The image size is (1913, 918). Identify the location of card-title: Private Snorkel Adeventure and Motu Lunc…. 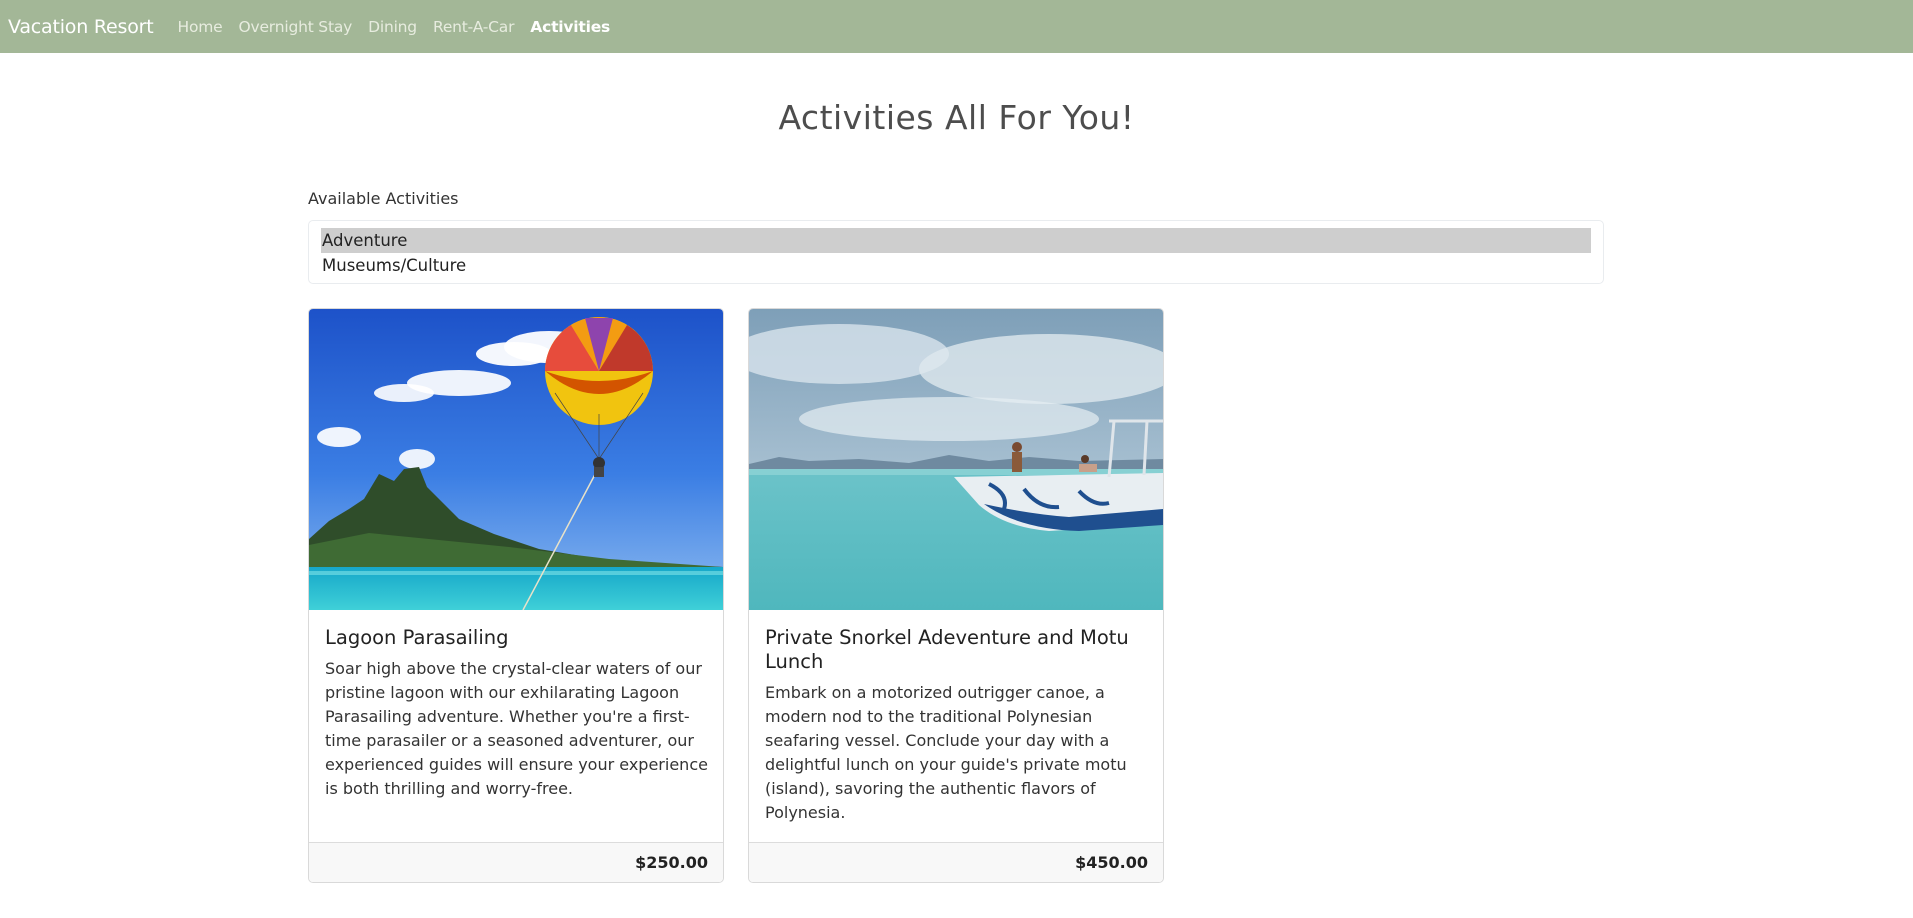
(947, 649).